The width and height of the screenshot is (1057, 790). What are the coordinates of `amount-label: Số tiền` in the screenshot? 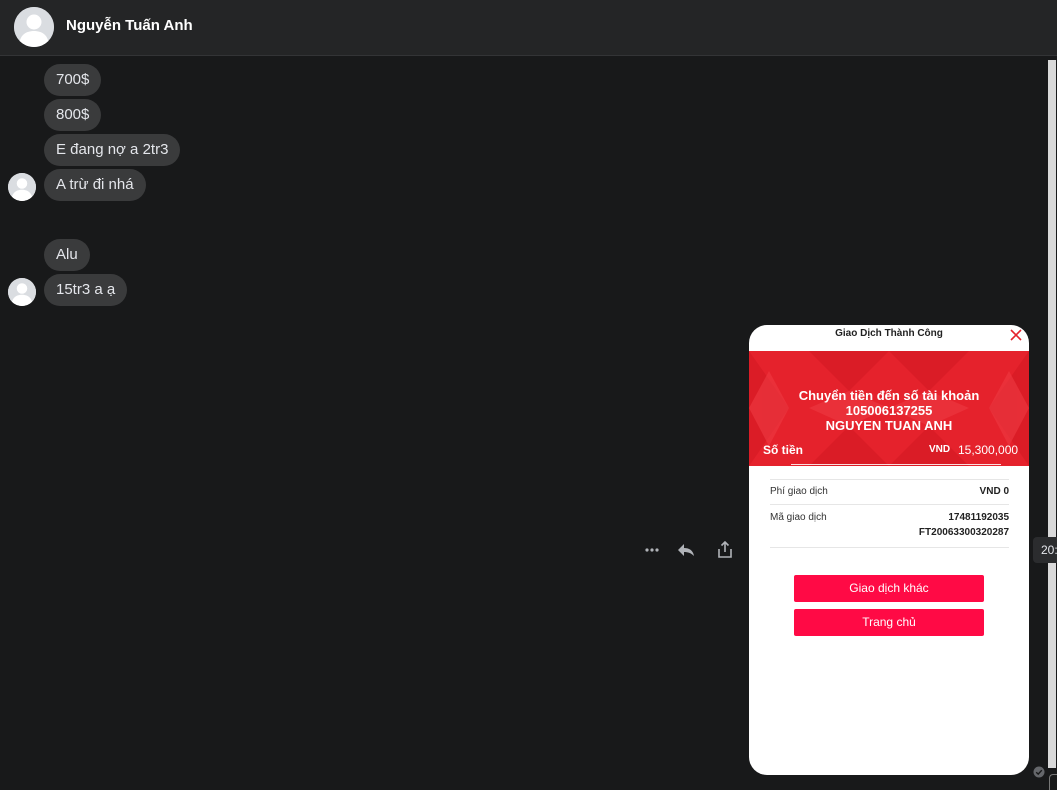 It's located at (783, 450).